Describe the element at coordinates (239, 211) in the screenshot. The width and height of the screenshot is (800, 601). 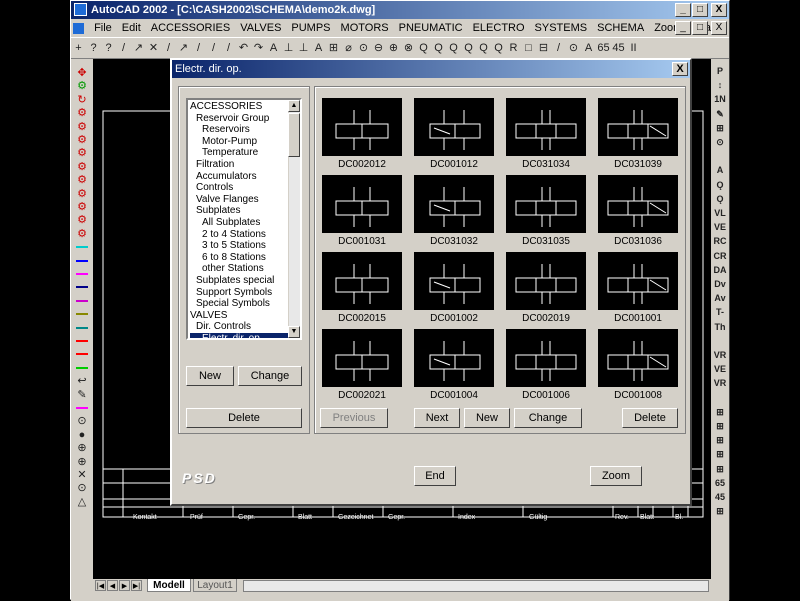
I see `tree-item: Subplates` at that location.